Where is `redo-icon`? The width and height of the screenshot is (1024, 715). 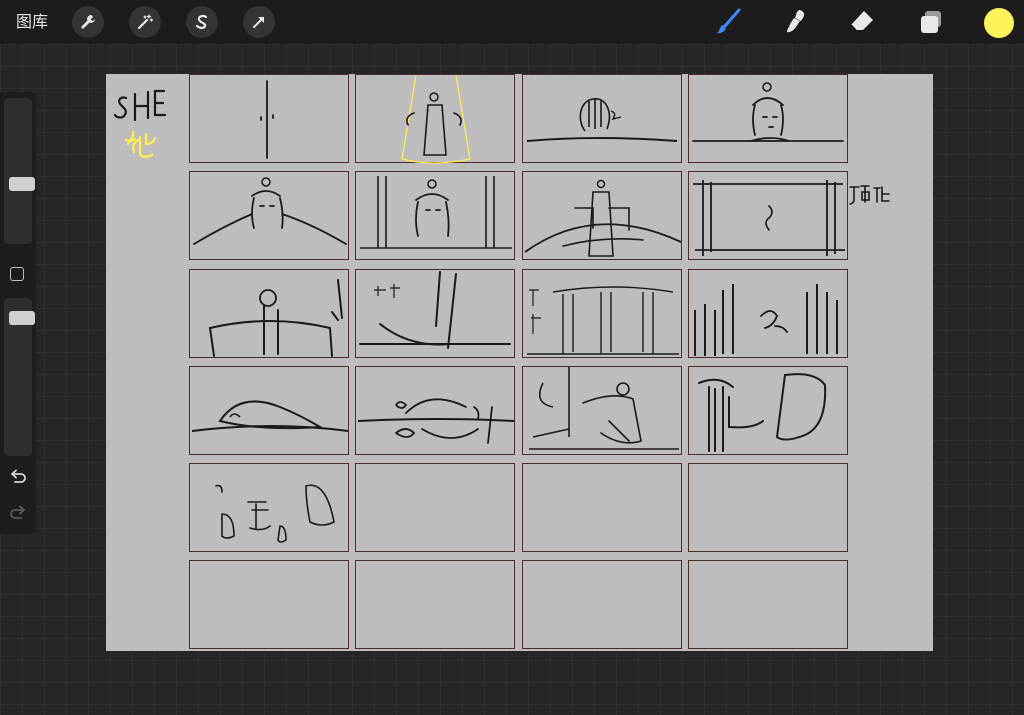
redo-icon is located at coordinates (18, 514).